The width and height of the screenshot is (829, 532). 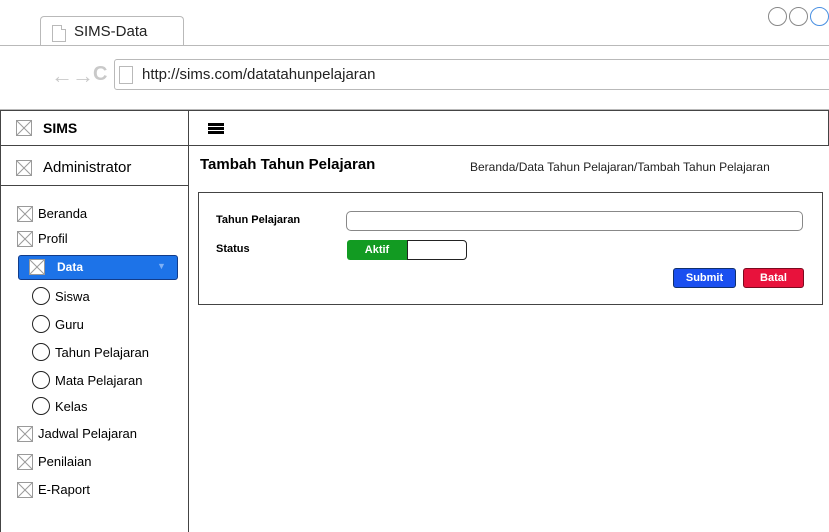 I want to click on sidebar-item-data: Data ▼, so click(x=98, y=267).